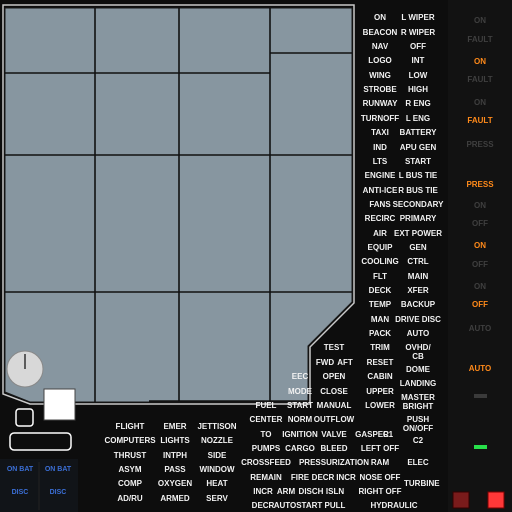  Describe the element at coordinates (480, 396) in the screenshot. I see `dark-bar-indicator` at that location.